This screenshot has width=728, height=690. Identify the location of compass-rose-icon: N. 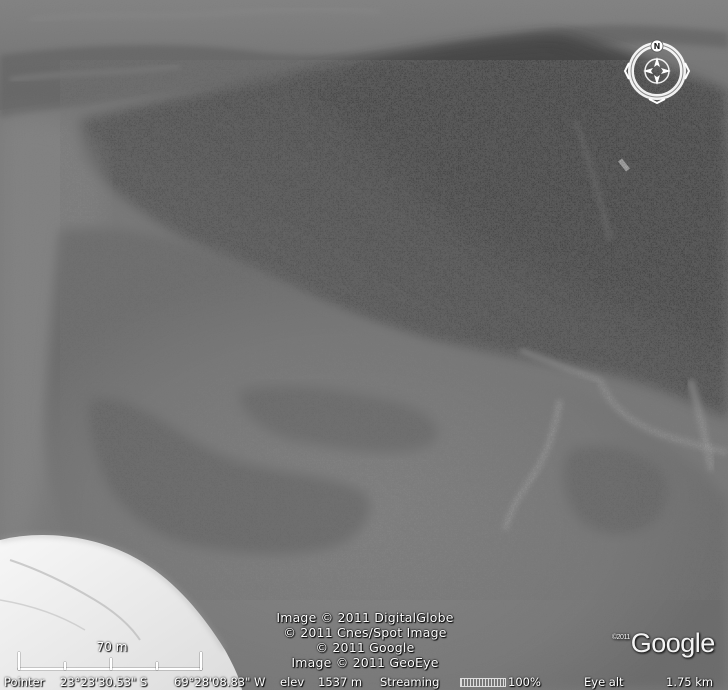
(657, 71).